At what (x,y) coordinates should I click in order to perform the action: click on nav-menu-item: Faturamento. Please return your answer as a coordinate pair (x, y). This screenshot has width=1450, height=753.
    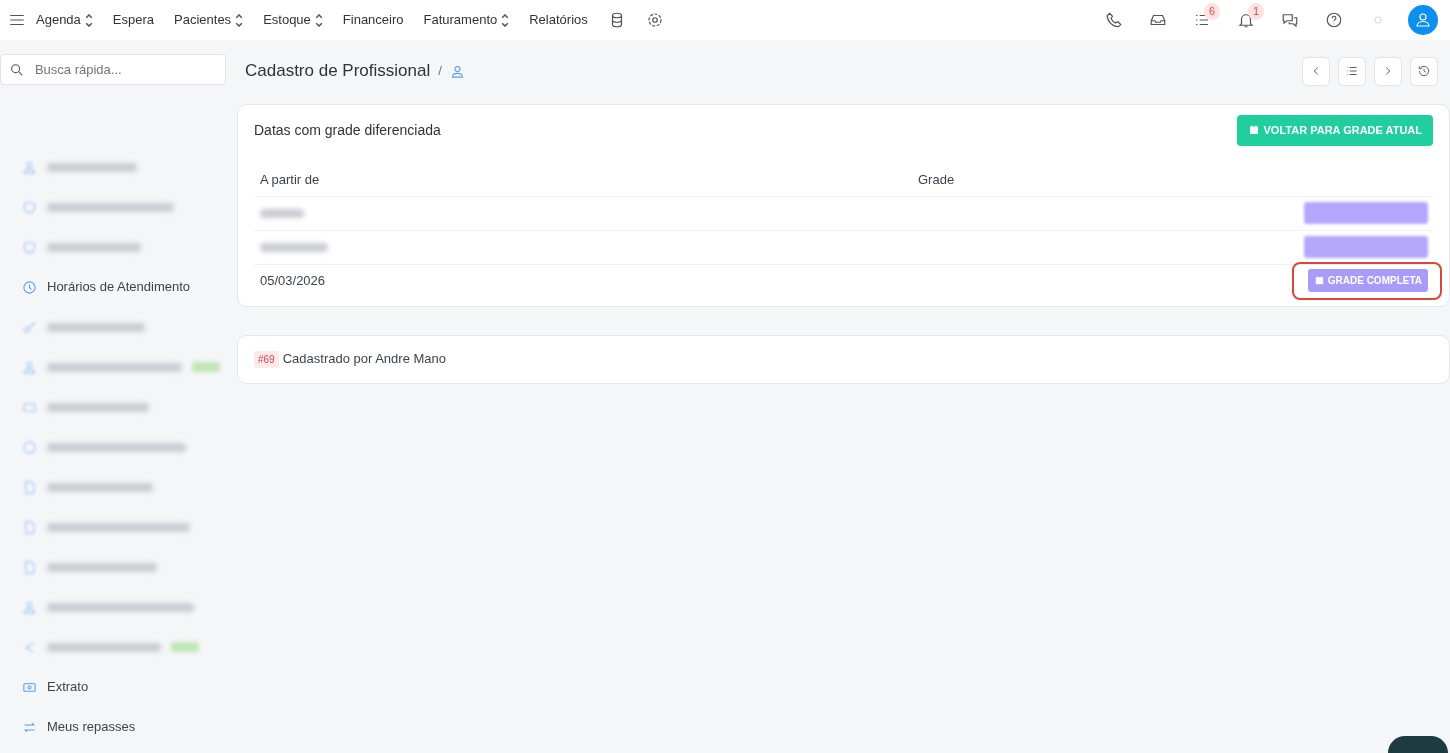
    Looking at the image, I should click on (466, 20).